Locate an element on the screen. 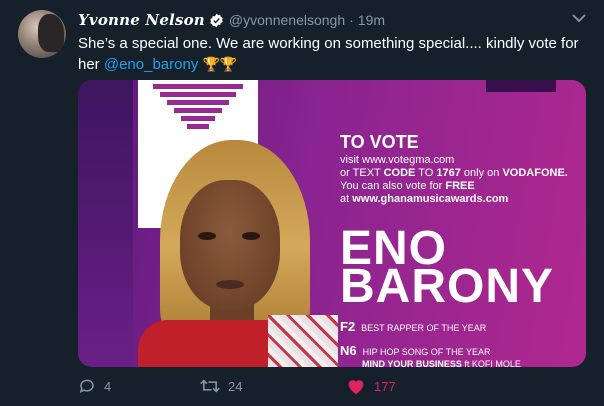 This screenshot has width=604, height=406. tweet-header: Yvonne Nelson @yvonnenelsongh · 19m is located at coordinates (231, 20).